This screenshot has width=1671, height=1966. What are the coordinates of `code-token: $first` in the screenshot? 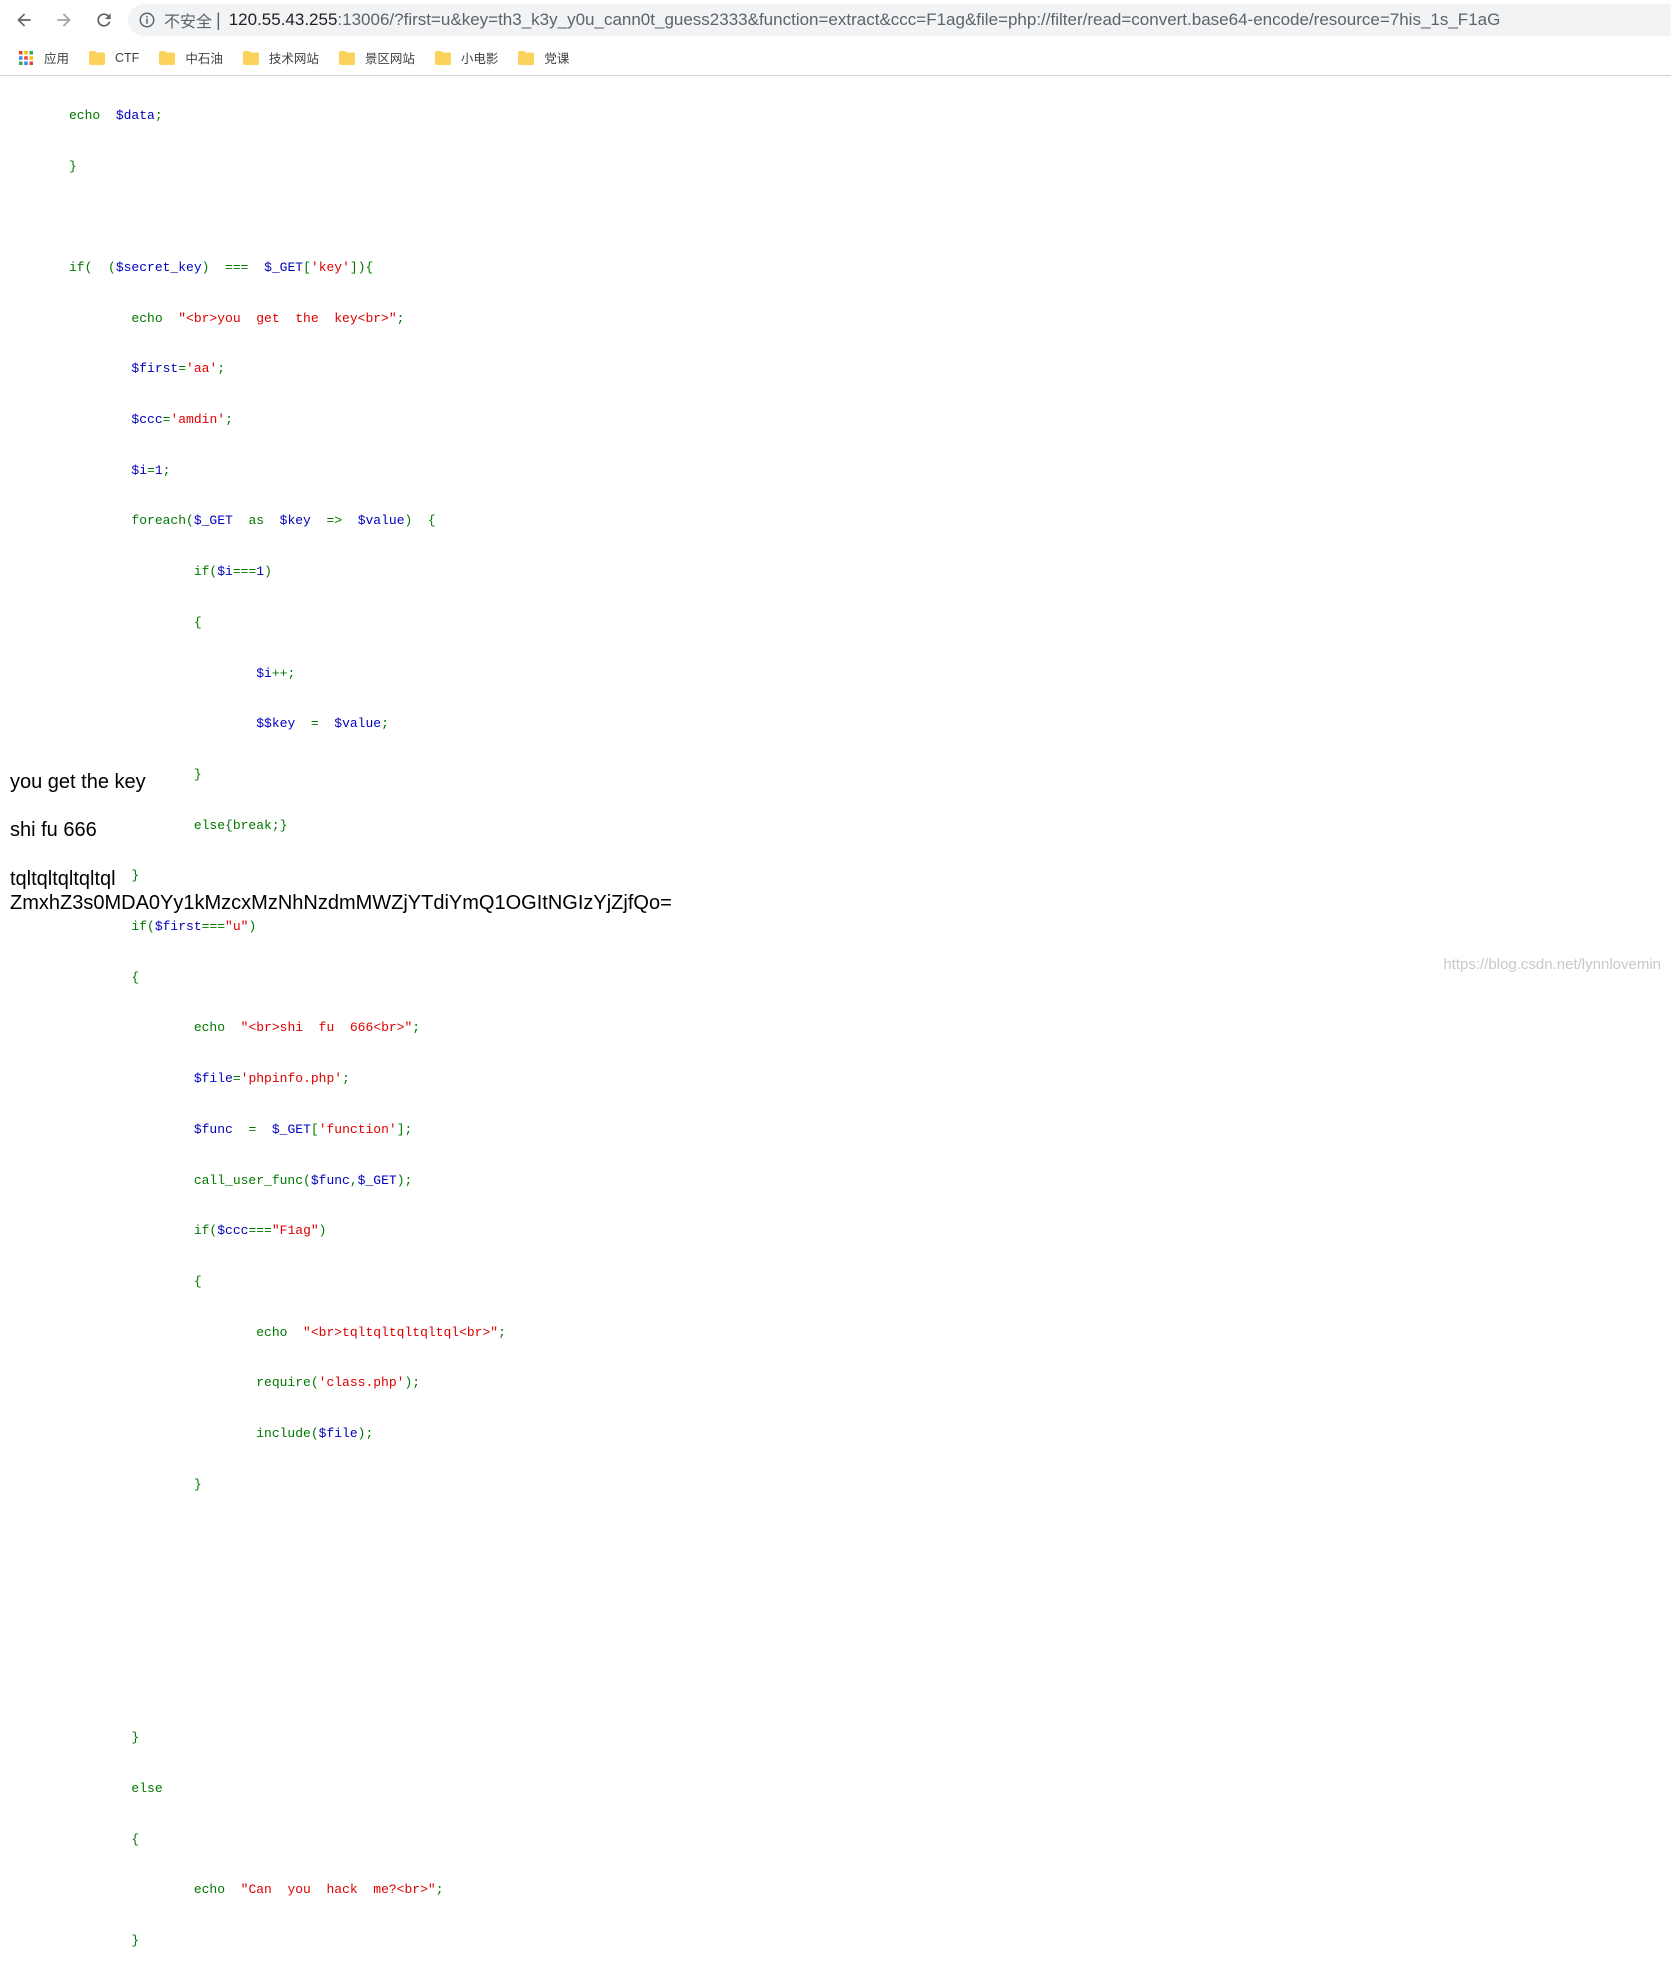 It's located at (178, 926).